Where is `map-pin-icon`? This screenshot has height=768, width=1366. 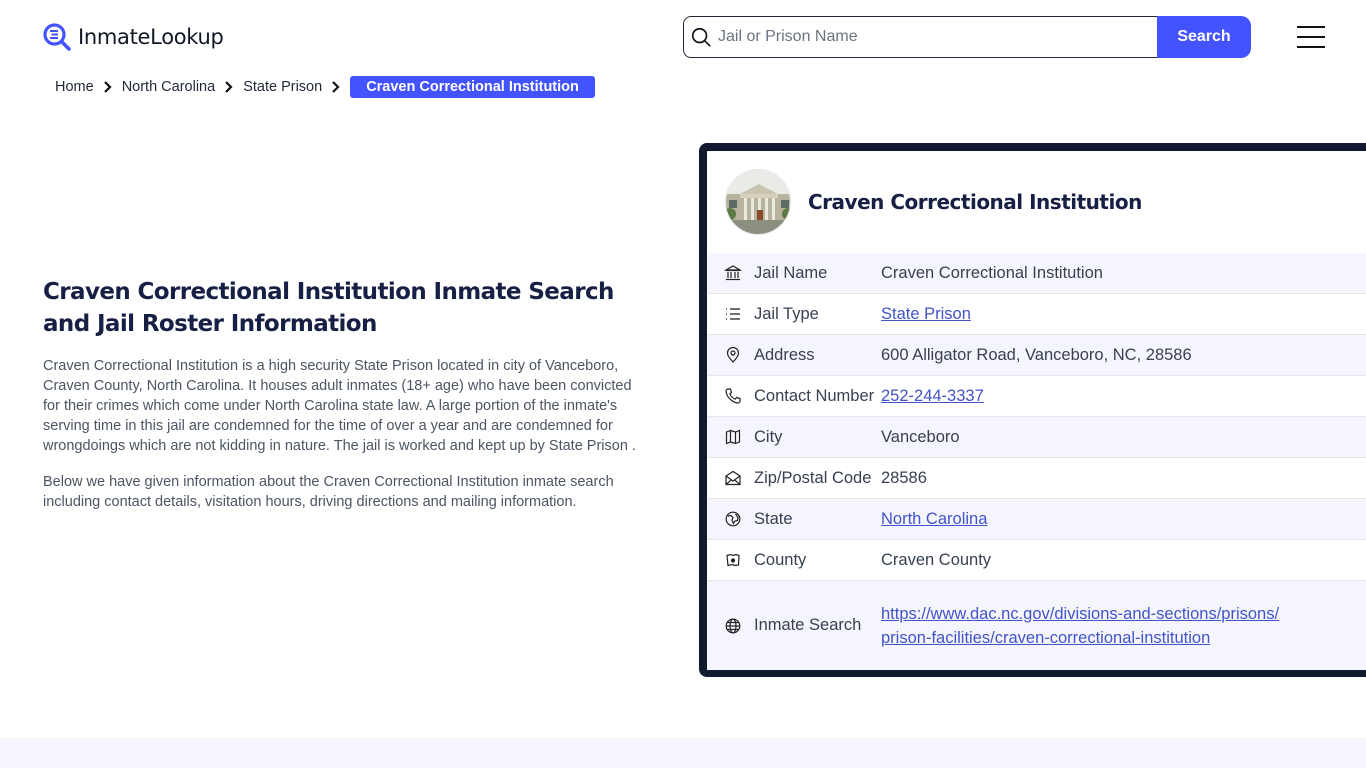 map-pin-icon is located at coordinates (733, 354).